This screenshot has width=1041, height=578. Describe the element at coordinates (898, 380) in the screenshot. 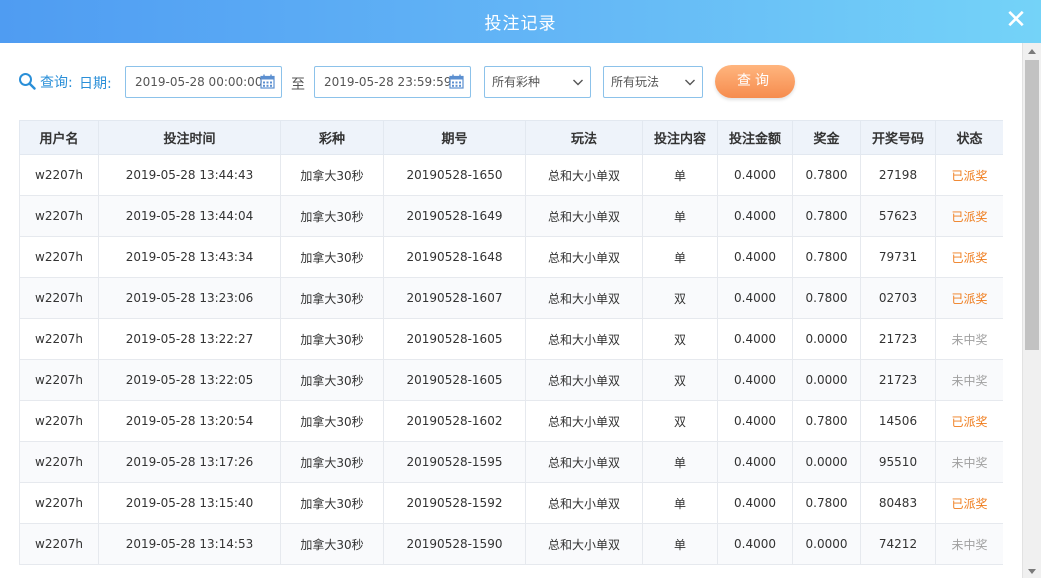

I see `cell-draw-number: 21723` at that location.